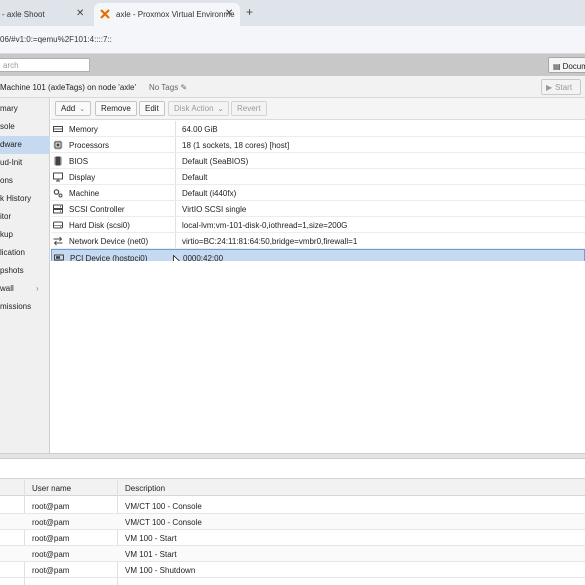  What do you see at coordinates (292, 65) in the screenshot?
I see `pve-header: arch ▤ Docum` at bounding box center [292, 65].